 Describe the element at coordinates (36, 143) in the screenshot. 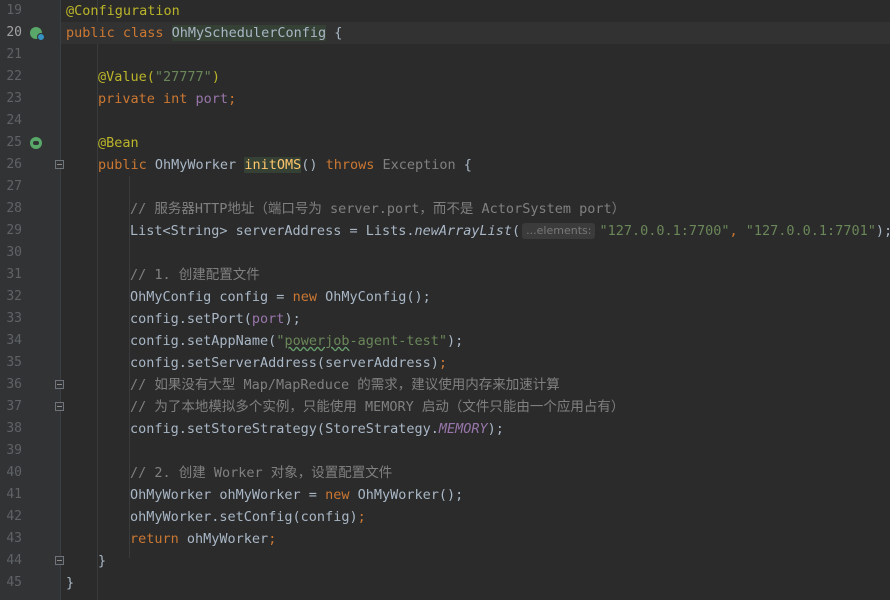

I see `spring-bean-icon` at that location.